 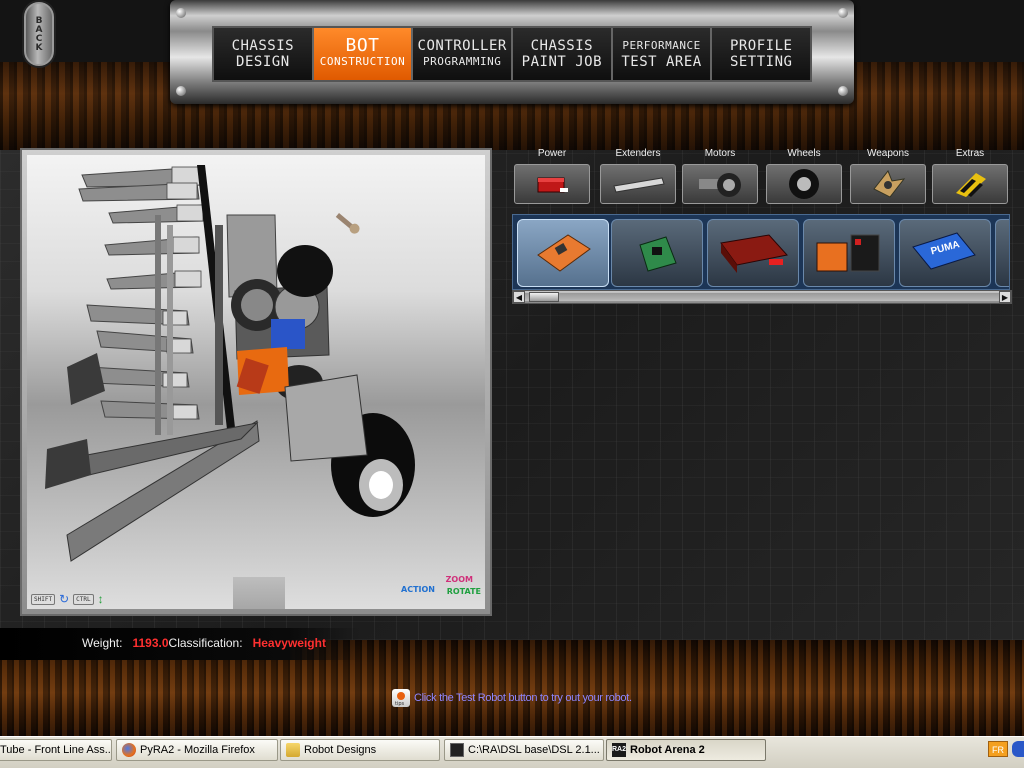 I want to click on back-button: BACK, so click(x=39, y=34).